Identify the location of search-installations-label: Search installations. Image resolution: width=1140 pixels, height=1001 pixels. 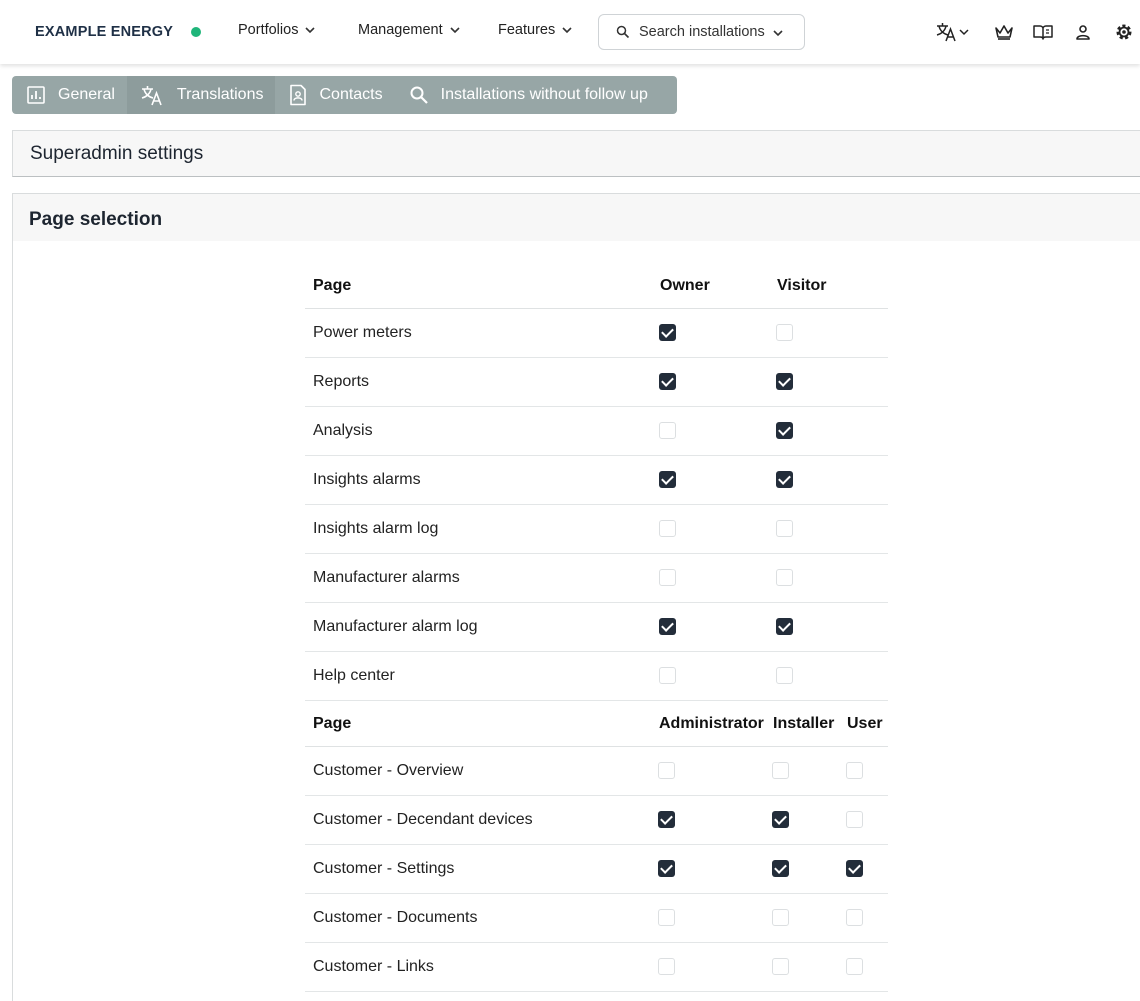
(702, 32).